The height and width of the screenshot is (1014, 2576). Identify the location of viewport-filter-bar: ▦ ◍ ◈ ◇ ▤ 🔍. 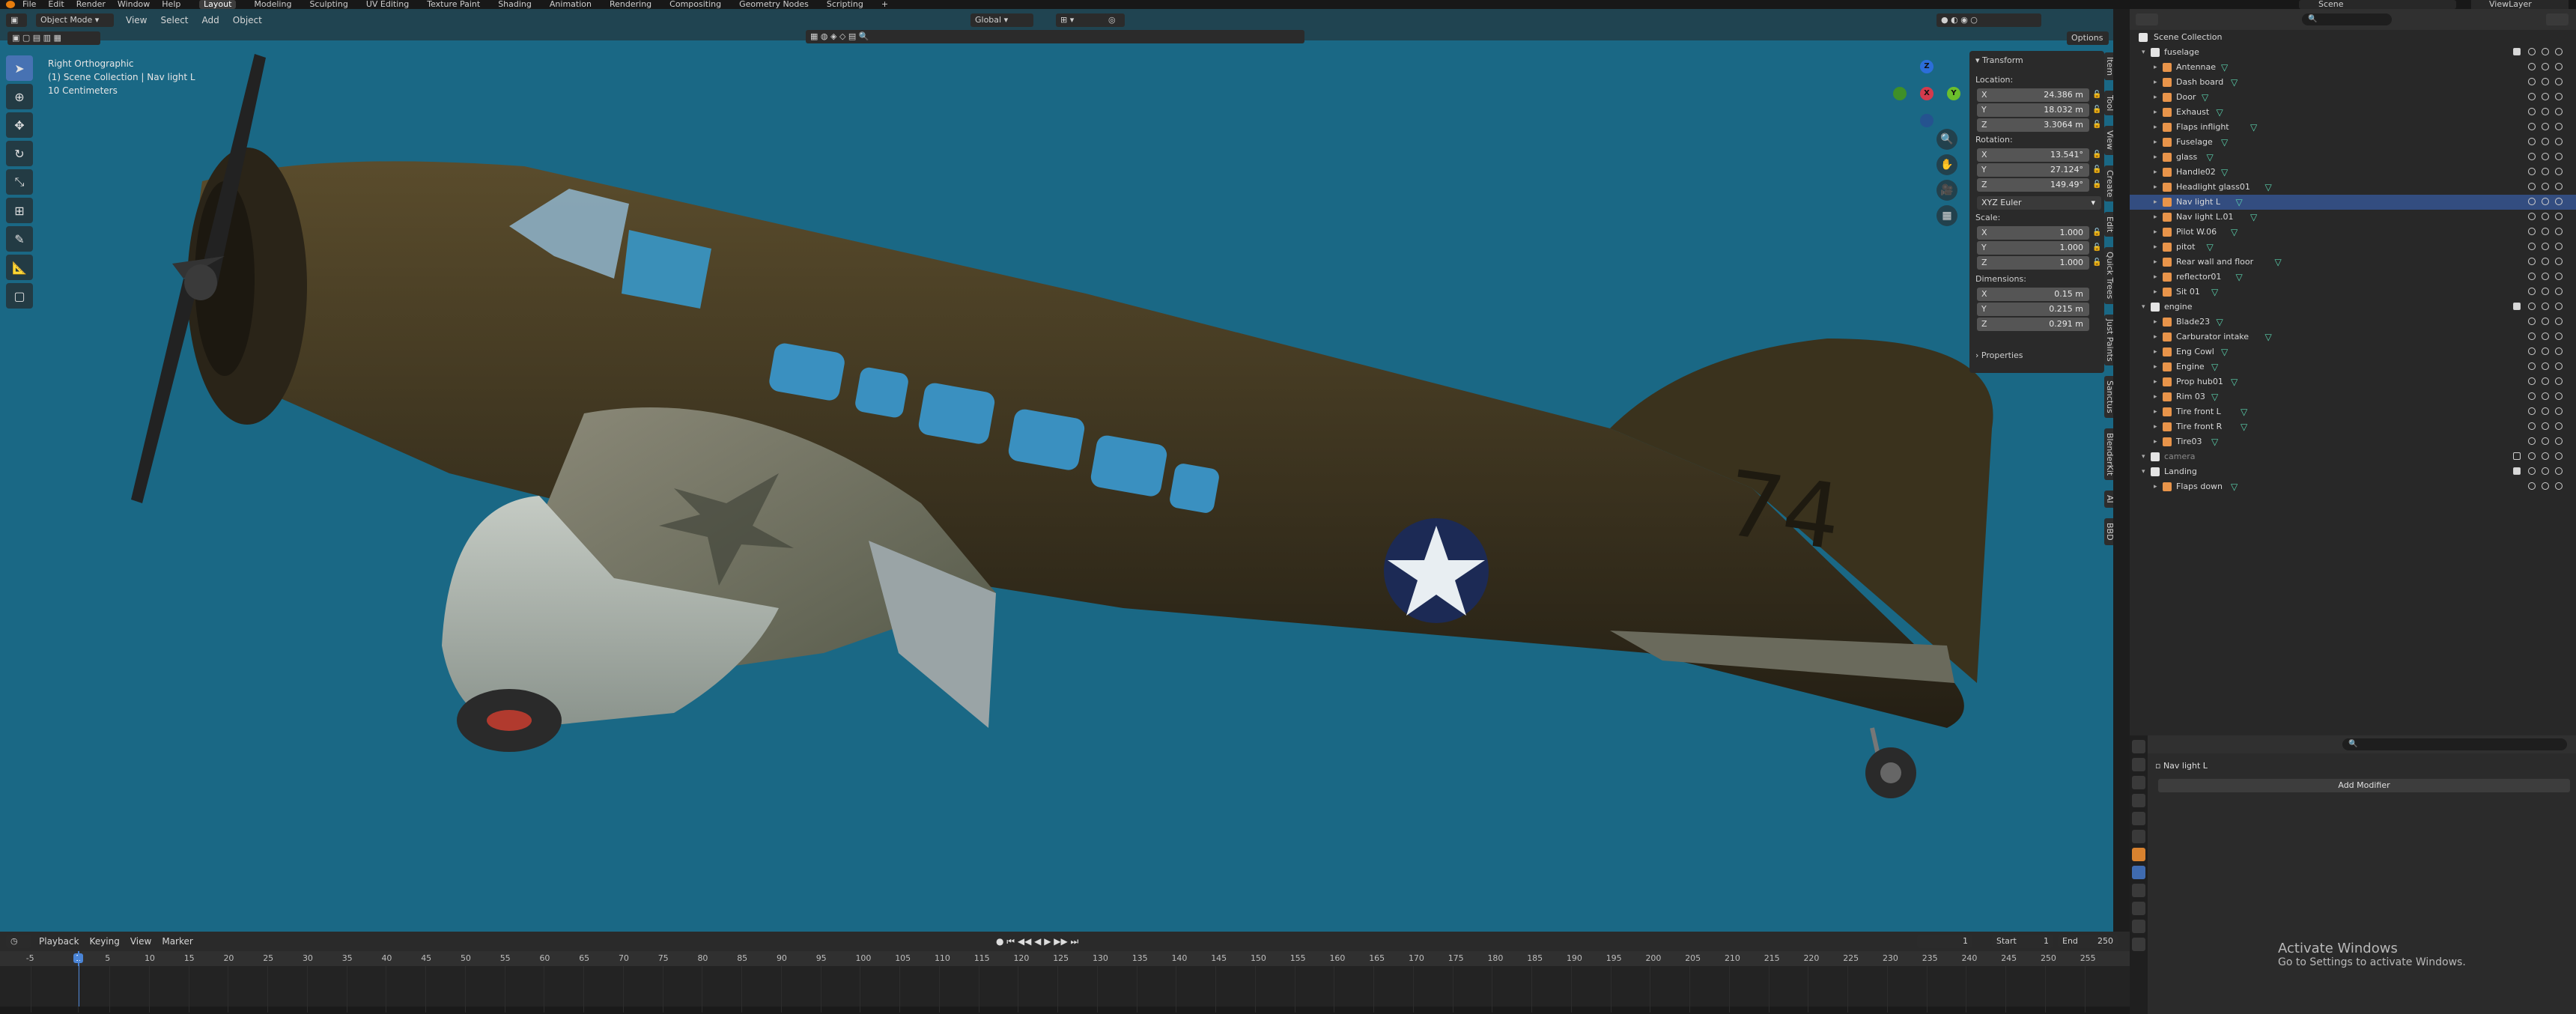
(1055, 36).